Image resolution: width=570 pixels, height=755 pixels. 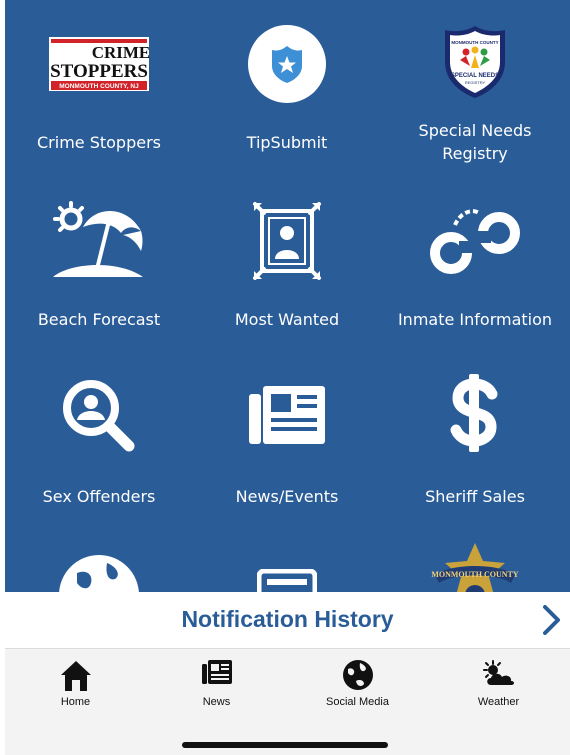 What do you see at coordinates (99, 319) in the screenshot?
I see `tile-label: Beach Forecast` at bounding box center [99, 319].